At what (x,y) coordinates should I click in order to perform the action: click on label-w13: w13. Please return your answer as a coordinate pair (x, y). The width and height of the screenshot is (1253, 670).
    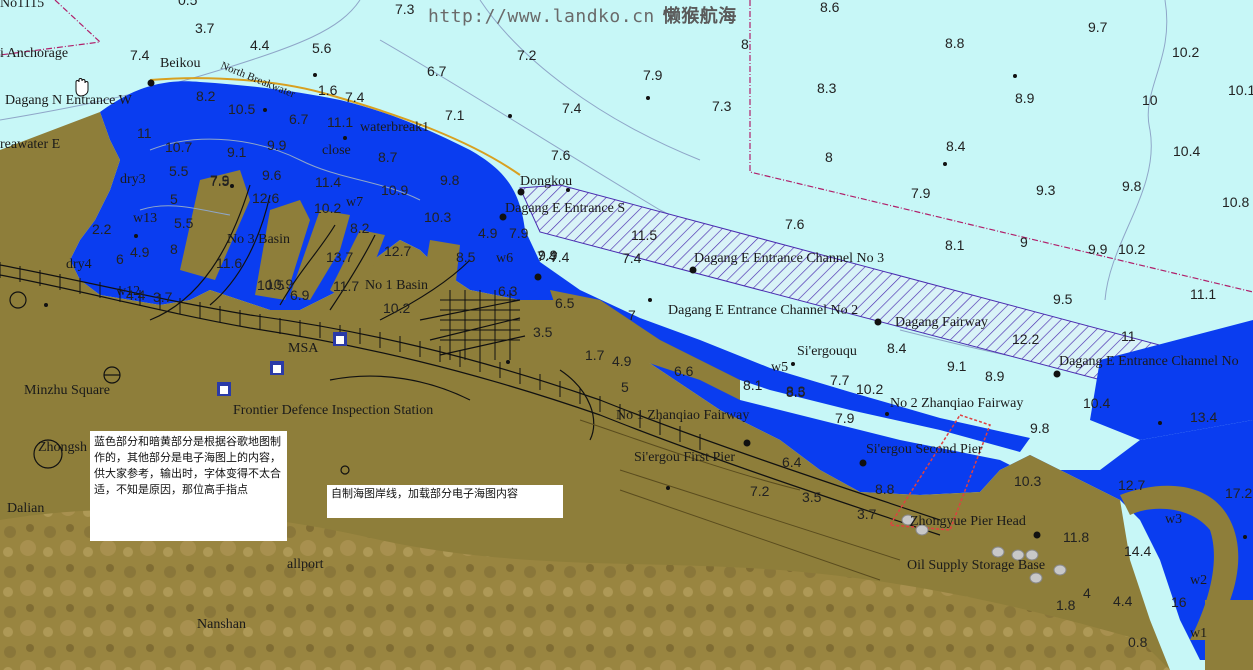
    Looking at the image, I should click on (145, 218).